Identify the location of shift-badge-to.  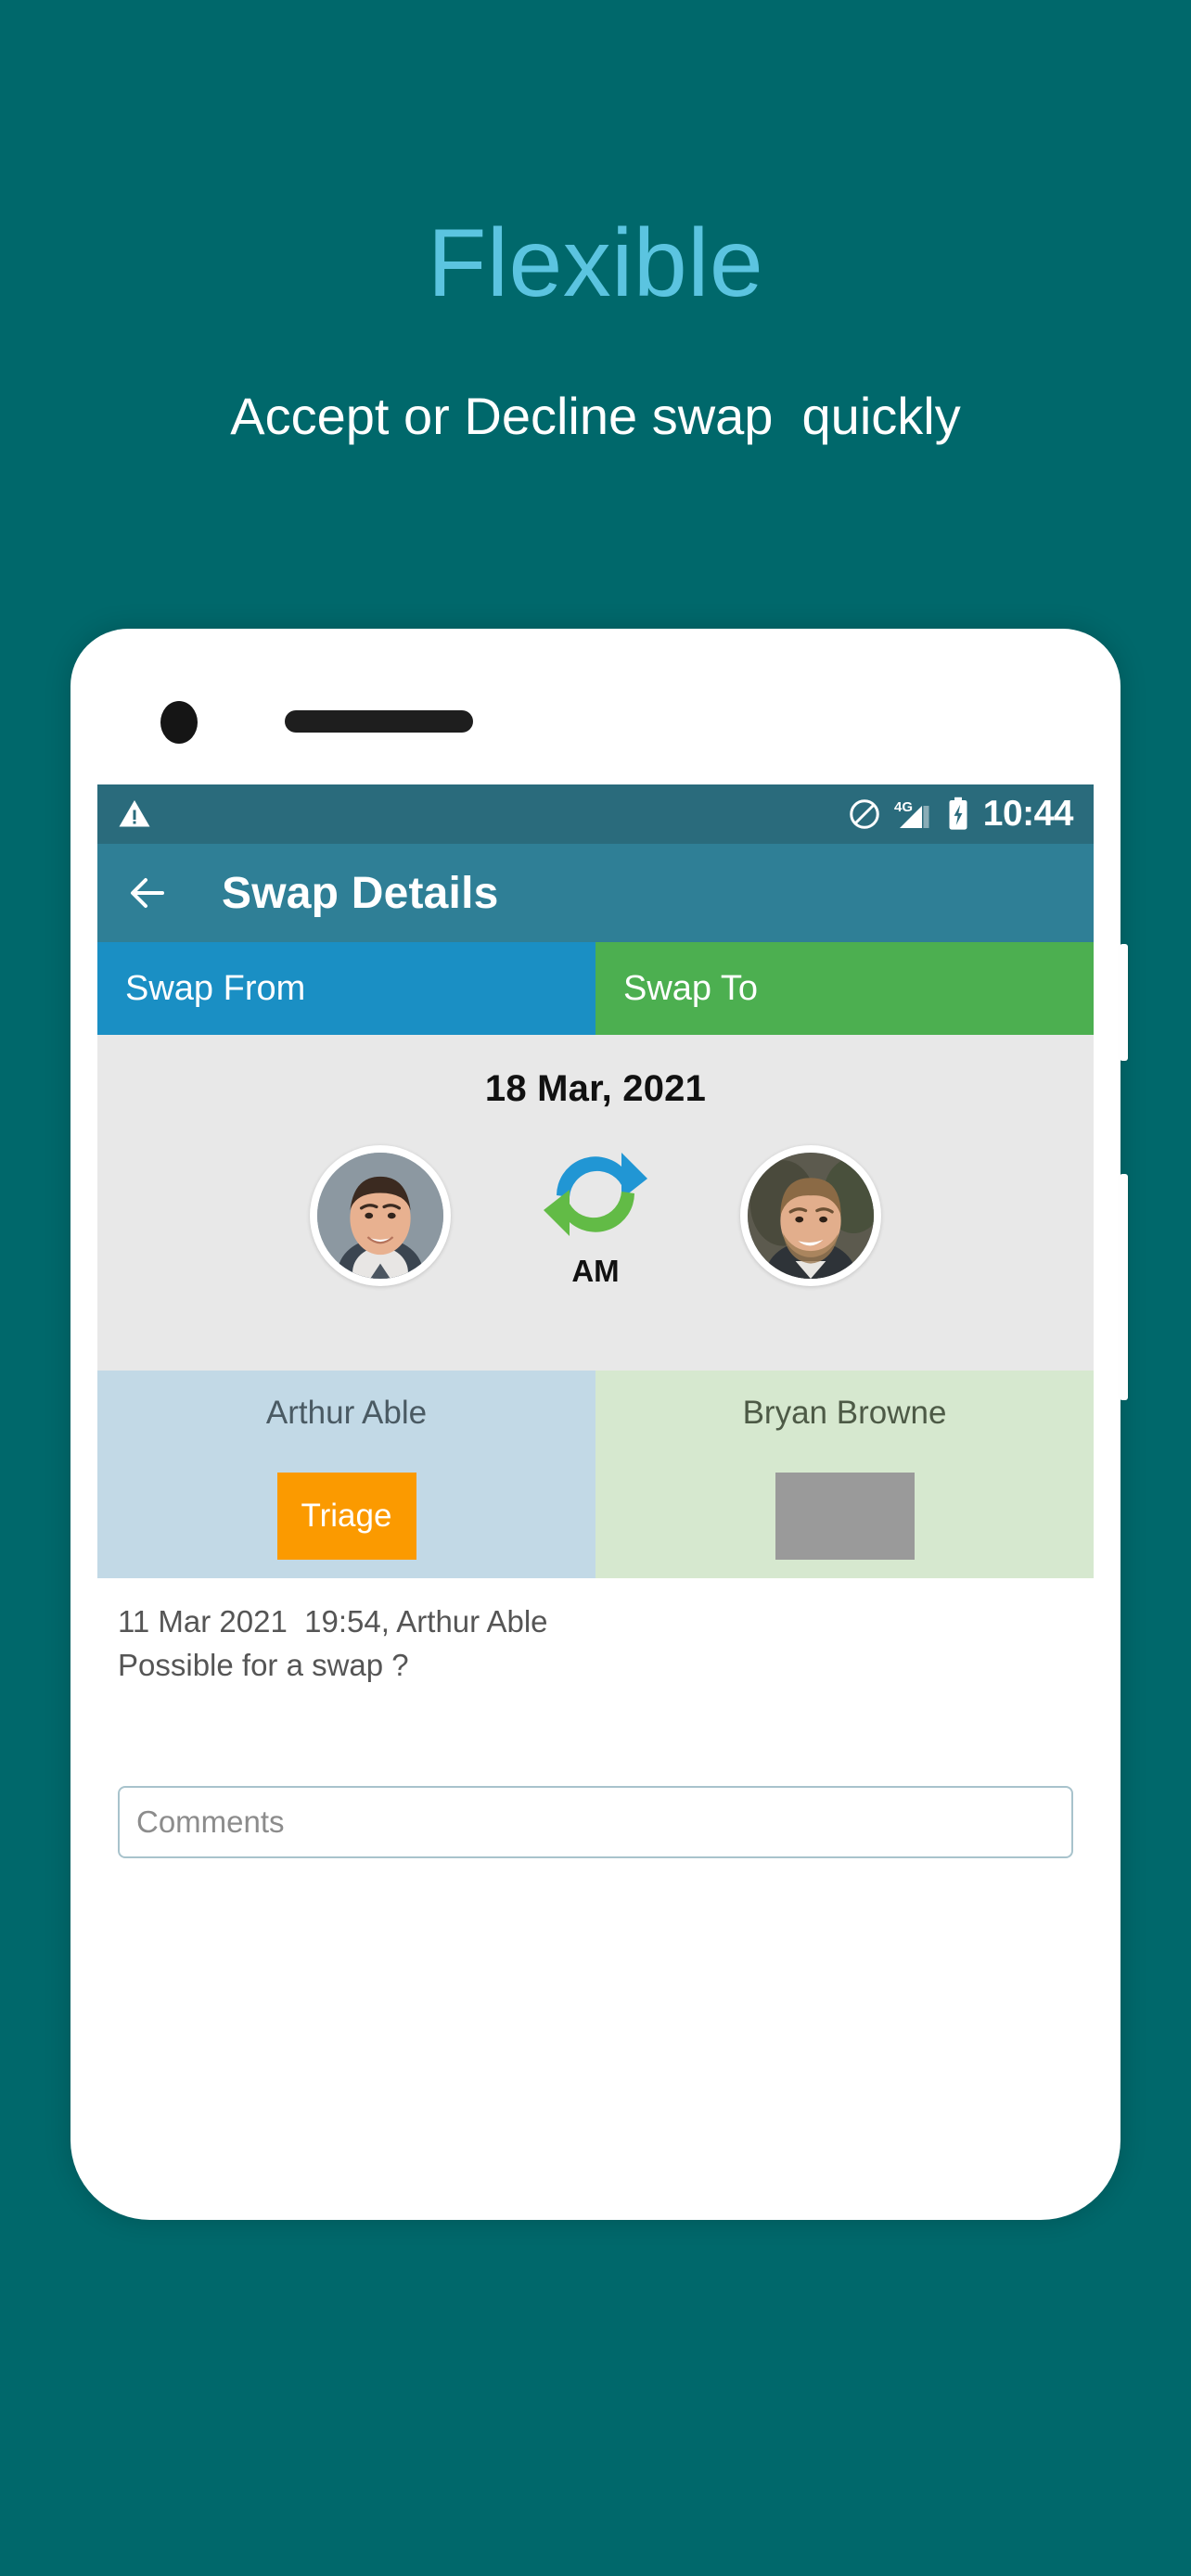
(845, 1517).